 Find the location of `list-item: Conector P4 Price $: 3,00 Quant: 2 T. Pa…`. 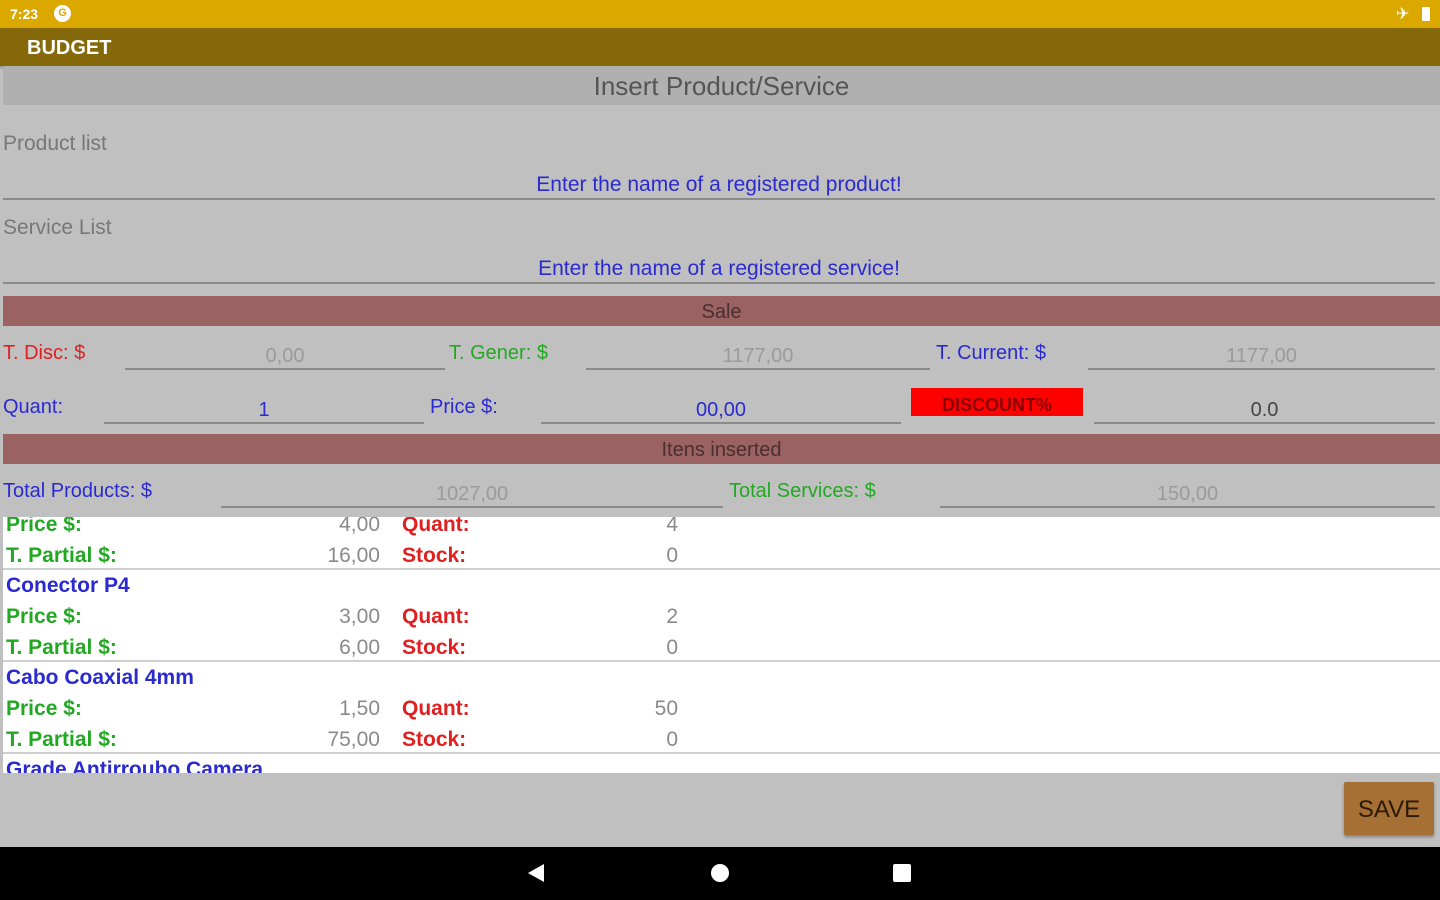

list-item: Conector P4 Price $: 3,00 Quant: 2 T. Pa… is located at coordinates (721, 616).